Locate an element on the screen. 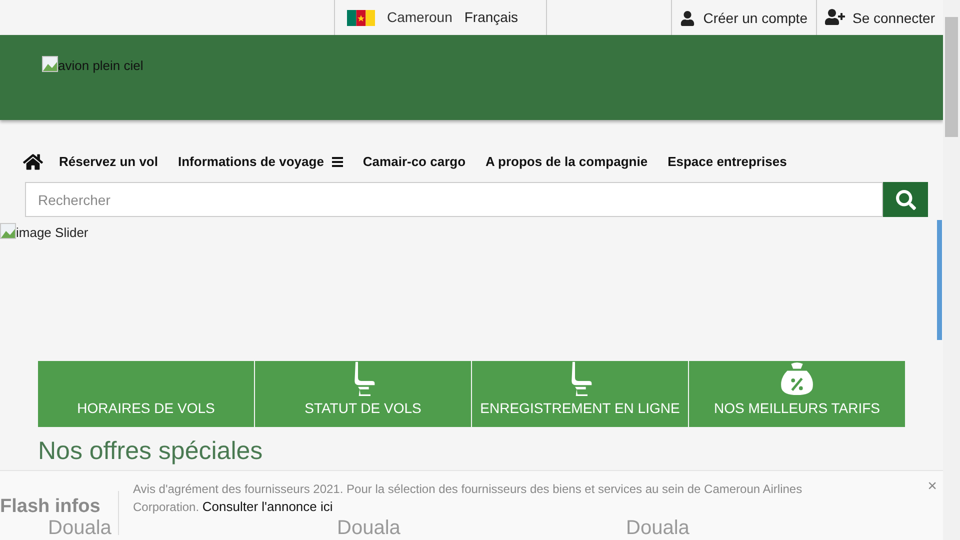 The width and height of the screenshot is (960, 540). nav-link: Réservez un vol is located at coordinates (108, 162).